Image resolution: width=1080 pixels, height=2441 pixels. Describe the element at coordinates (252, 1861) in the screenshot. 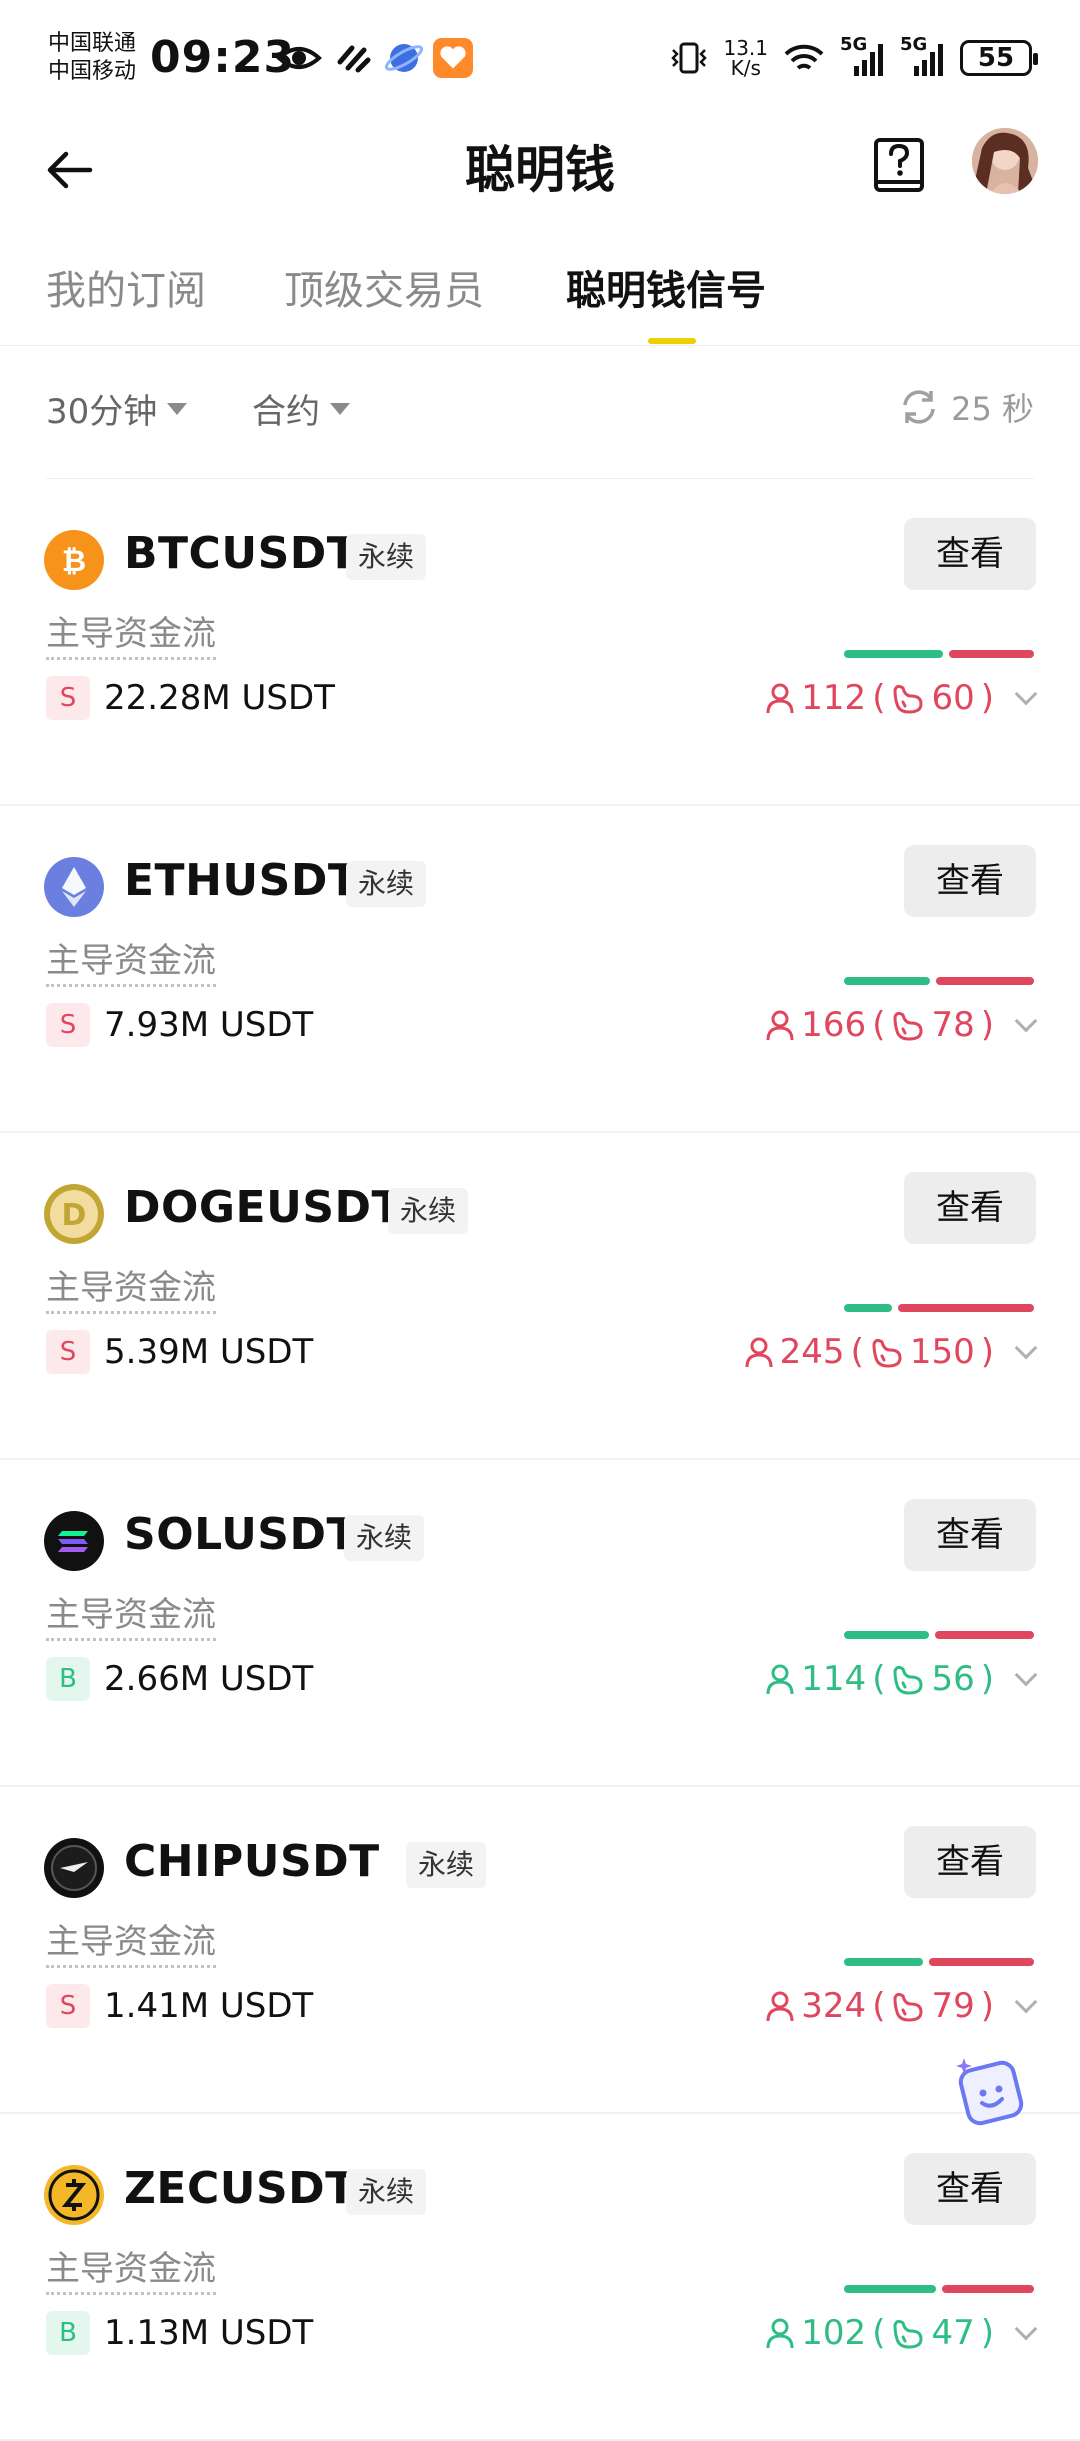

I see `coin-symbol: CHIPUSDT` at that location.